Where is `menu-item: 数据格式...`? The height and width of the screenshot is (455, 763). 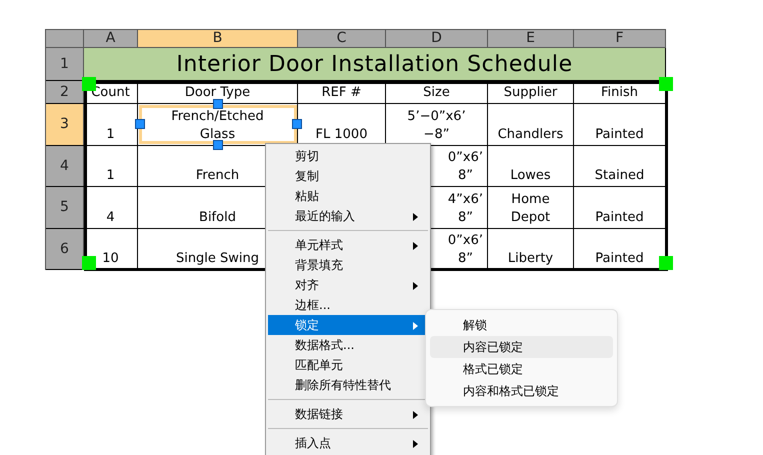 menu-item: 数据格式... is located at coordinates (348, 345).